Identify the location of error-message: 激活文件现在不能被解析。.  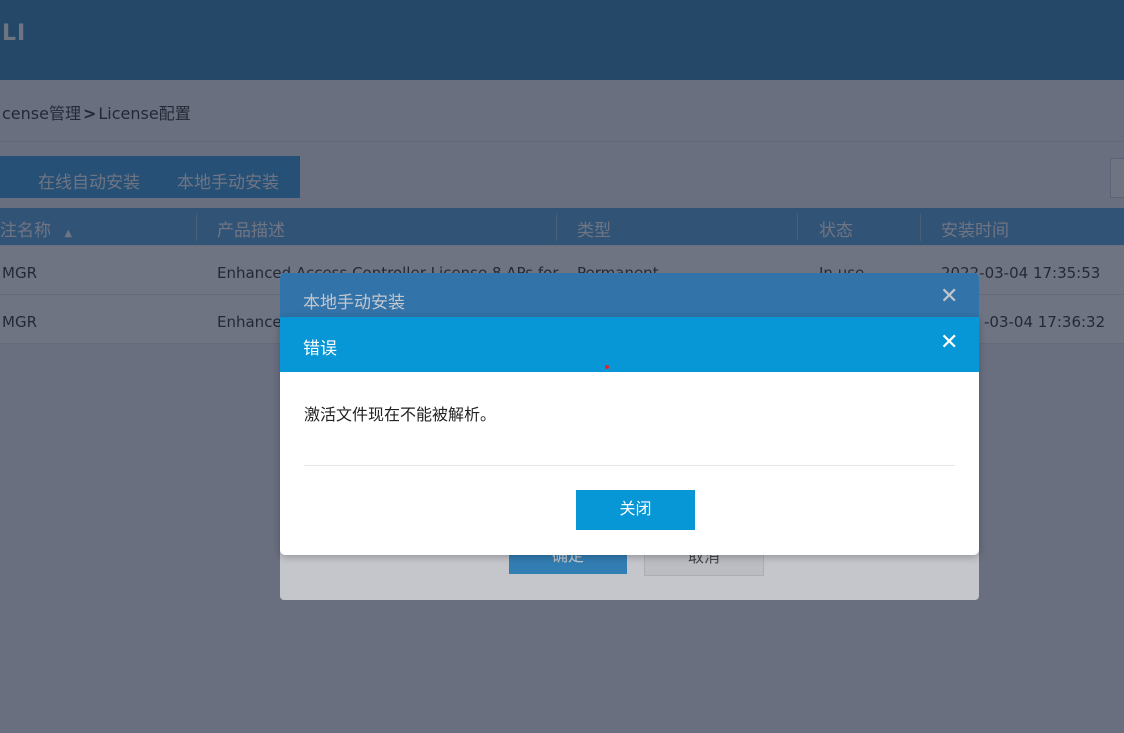
(400, 414).